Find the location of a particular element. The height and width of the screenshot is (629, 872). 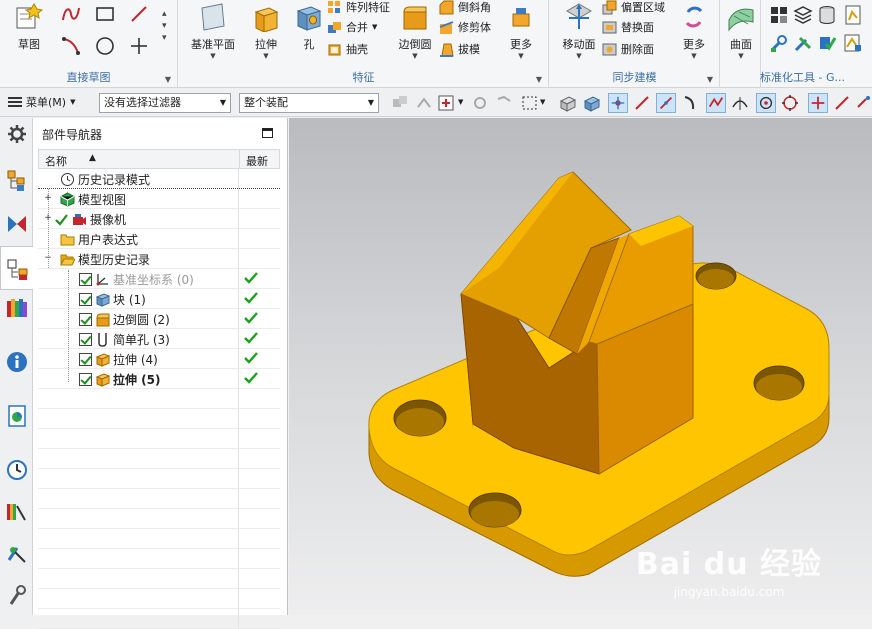

tree-row-user-expressions: 用户表达式 is located at coordinates (159, 239).